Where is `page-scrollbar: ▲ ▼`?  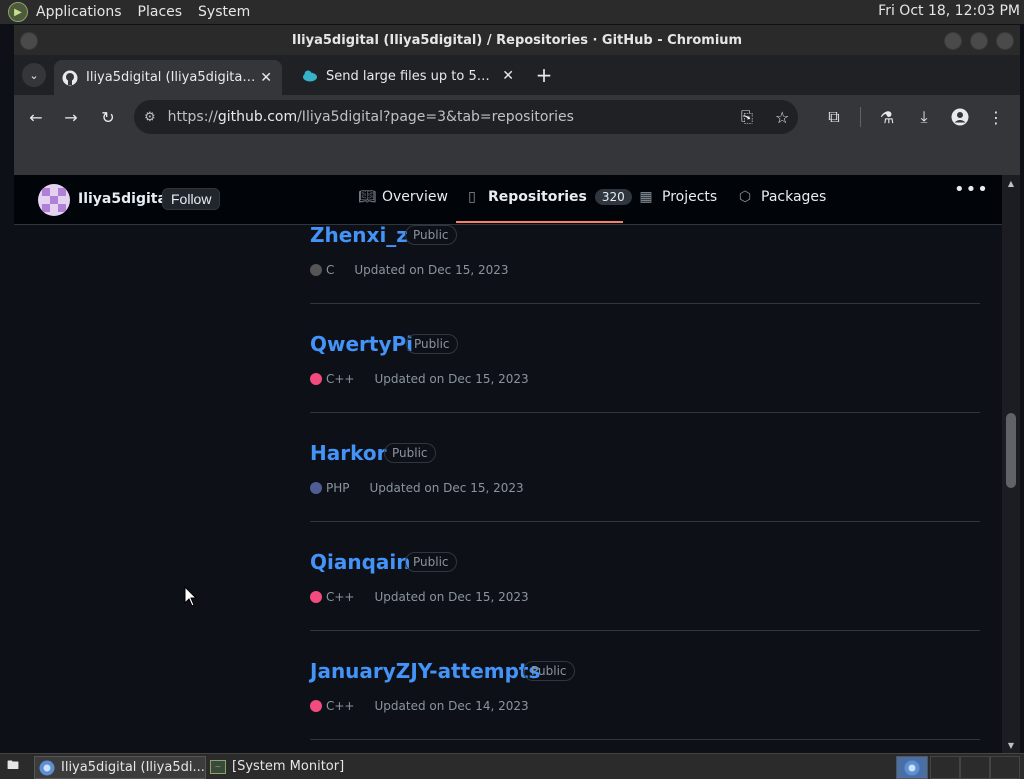
page-scrollbar: ▲ ▼ is located at coordinates (1011, 464).